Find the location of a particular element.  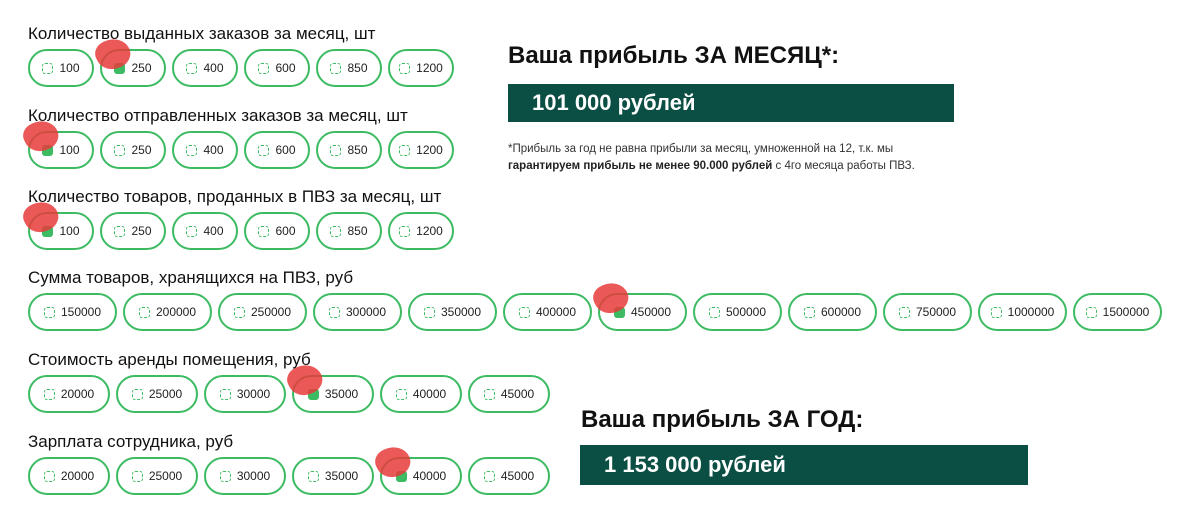

option-button: 500000 is located at coordinates (737, 312).